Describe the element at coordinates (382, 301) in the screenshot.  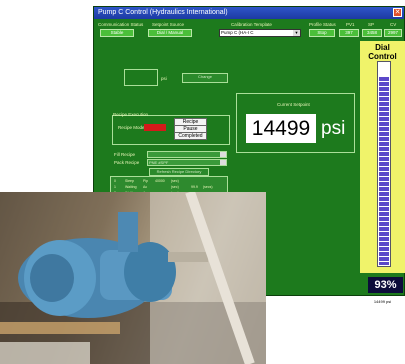
I see `dial-reading: 14499 psi` at that location.